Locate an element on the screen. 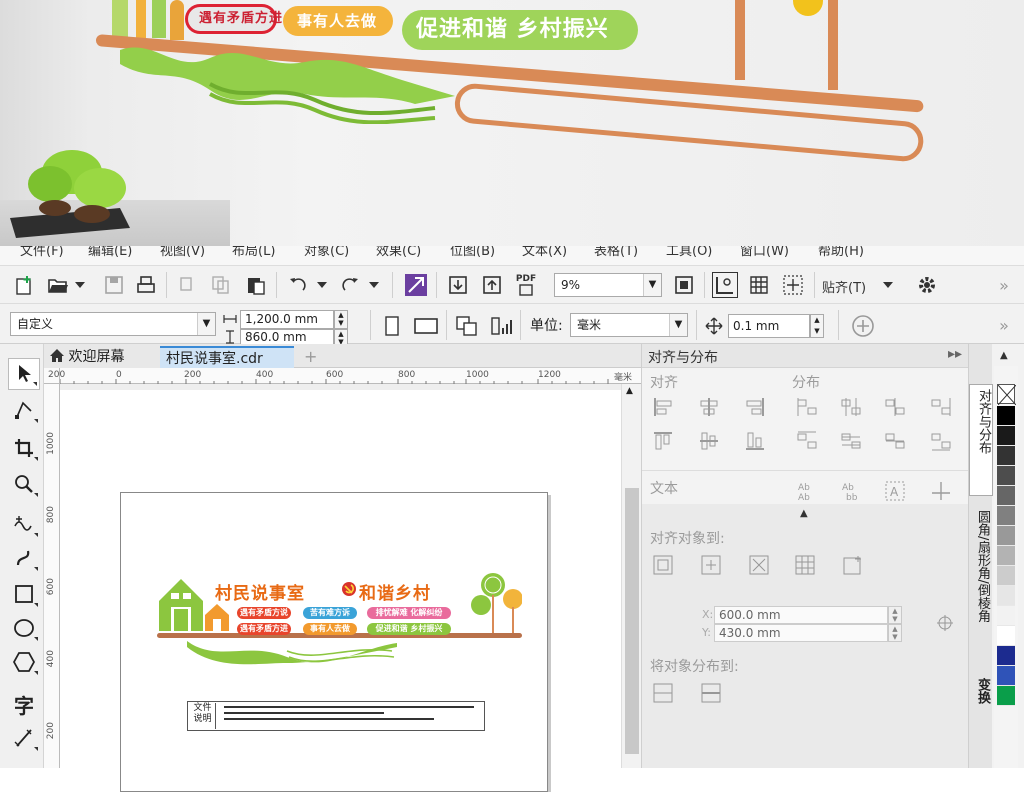  rectangle-tool-icon is located at coordinates (24, 594).